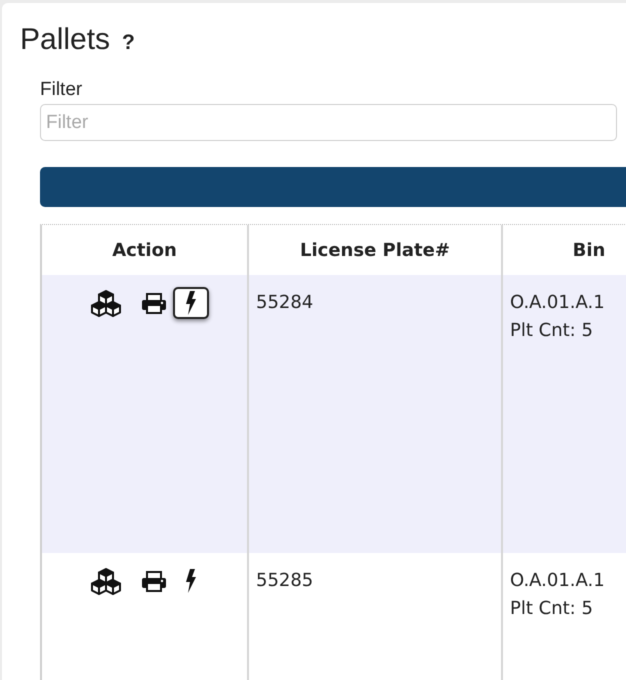 The width and height of the screenshot is (626, 680). Describe the element at coordinates (285, 581) in the screenshot. I see `license-plate-cell-text: 55285` at that location.